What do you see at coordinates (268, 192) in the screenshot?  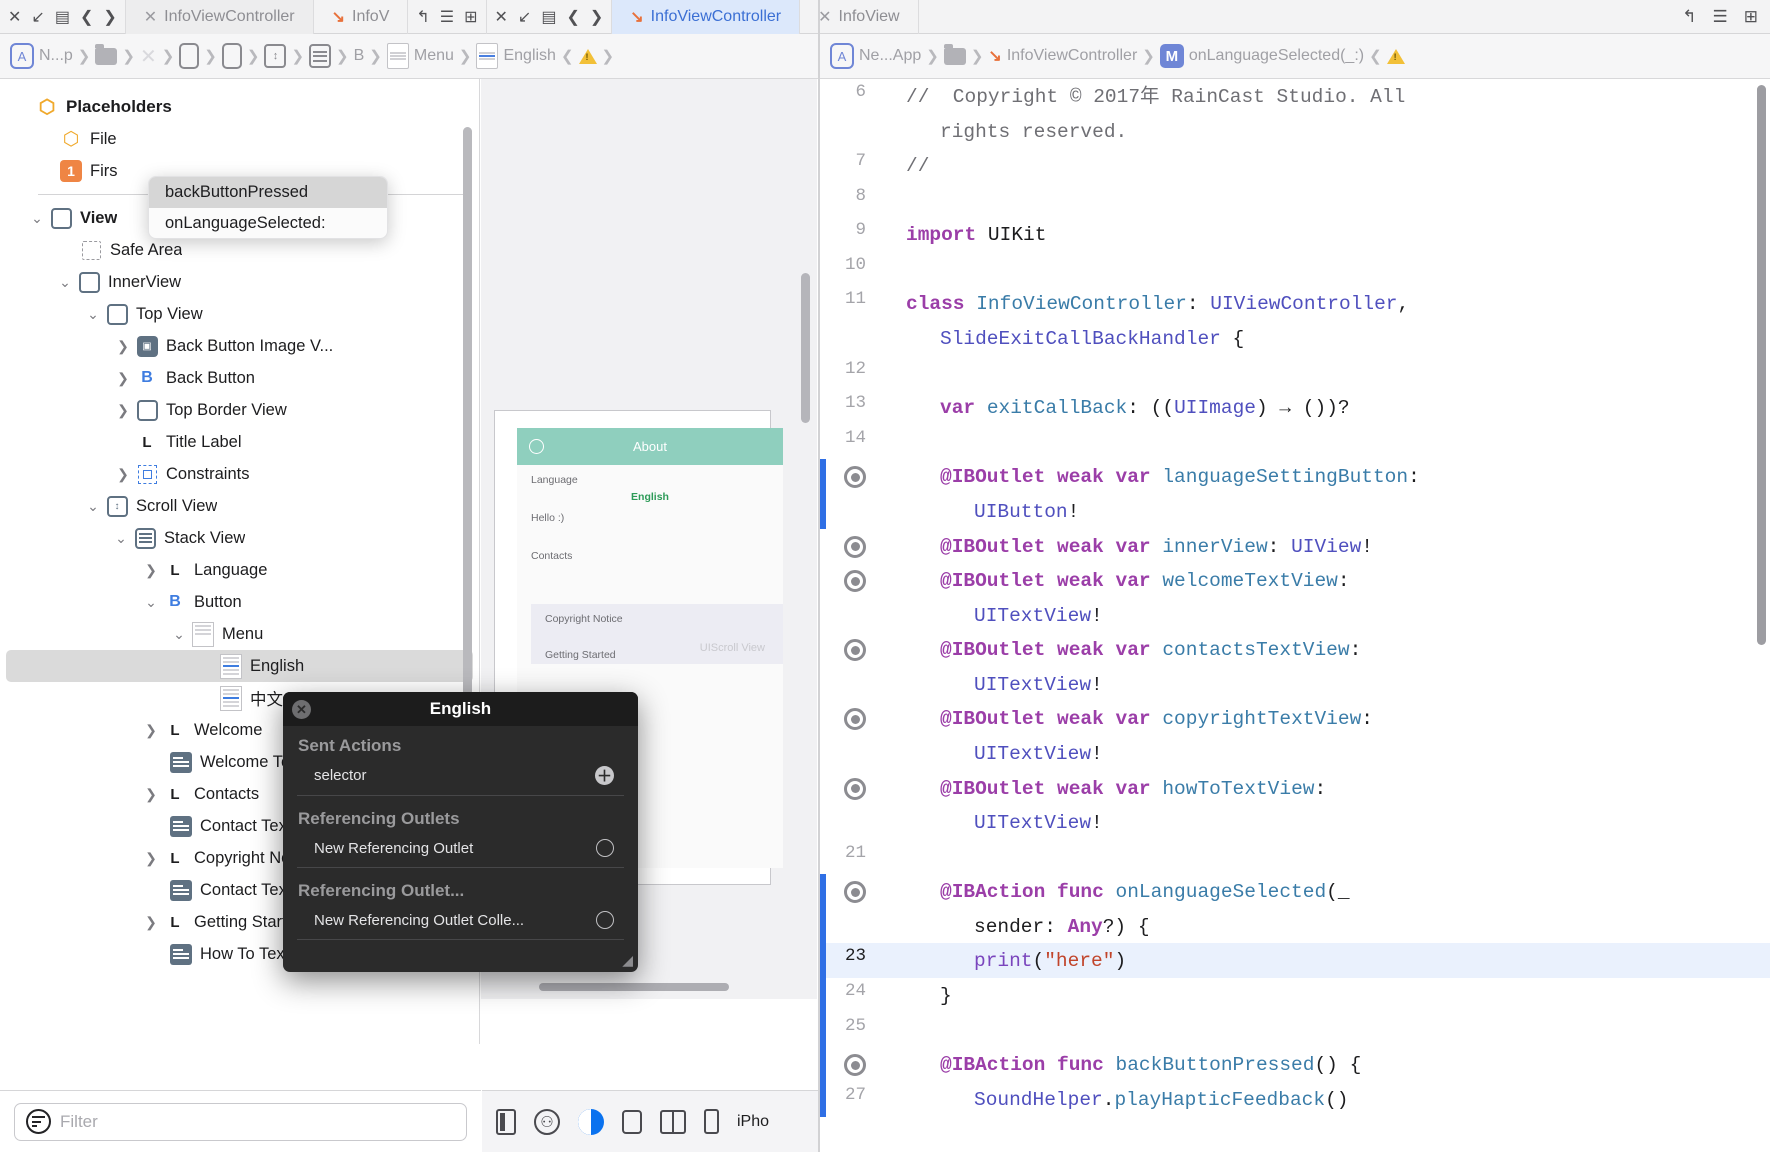 I see `action-item-back-button-pressed: backButtonPressed` at bounding box center [268, 192].